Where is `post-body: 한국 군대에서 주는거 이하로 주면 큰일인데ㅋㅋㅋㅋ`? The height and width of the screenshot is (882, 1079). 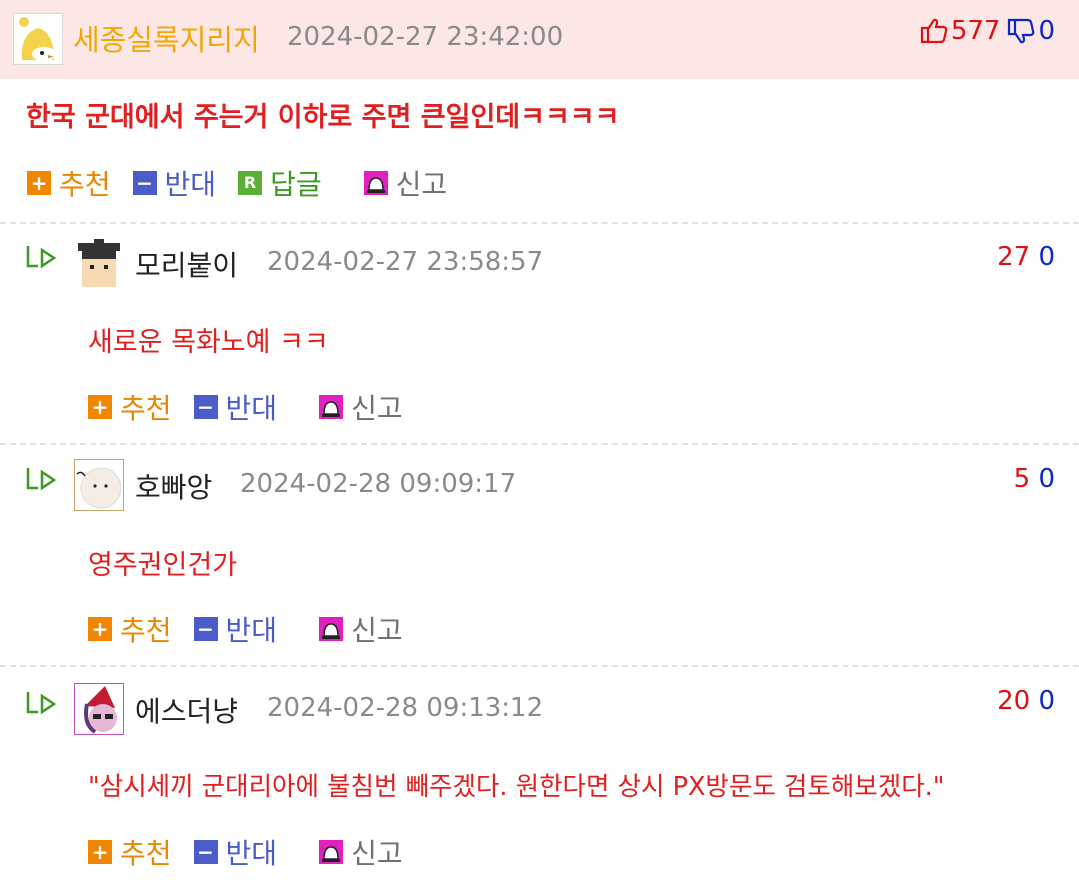 post-body: 한국 군대에서 주는거 이하로 주면 큰일인데ㅋㅋㅋㅋ is located at coordinates (323, 117).